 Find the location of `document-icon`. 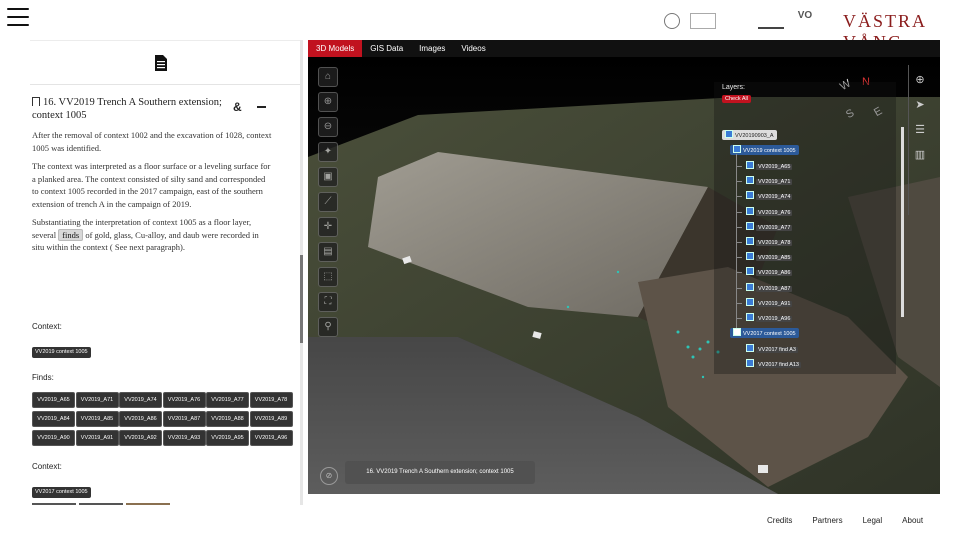

document-icon is located at coordinates (161, 63).